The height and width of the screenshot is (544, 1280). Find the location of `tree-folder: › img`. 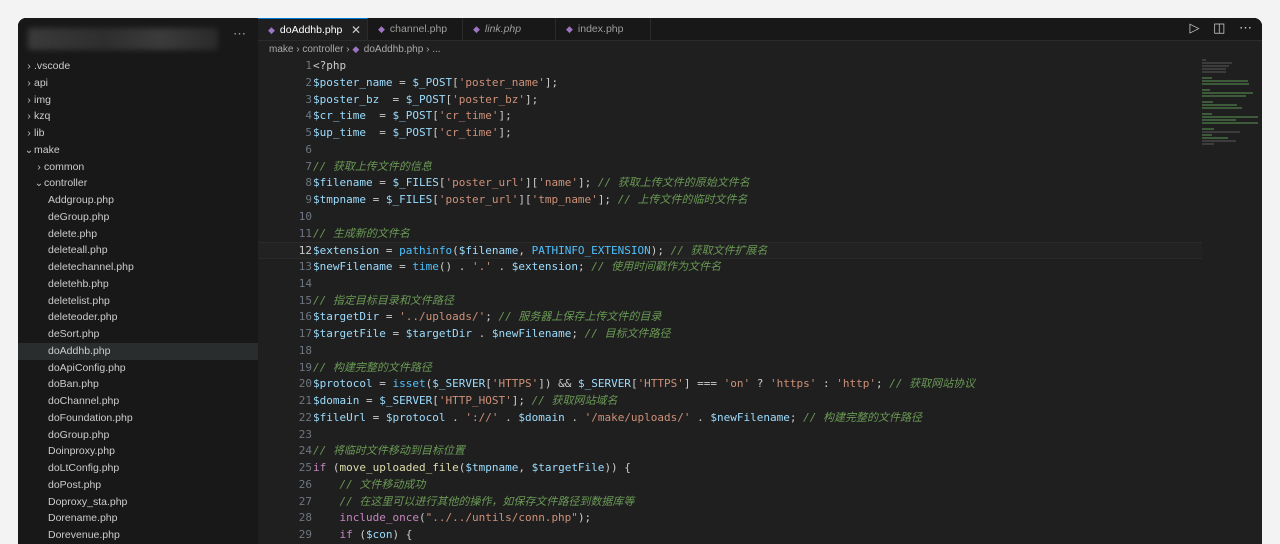

tree-folder: › img is located at coordinates (138, 100).